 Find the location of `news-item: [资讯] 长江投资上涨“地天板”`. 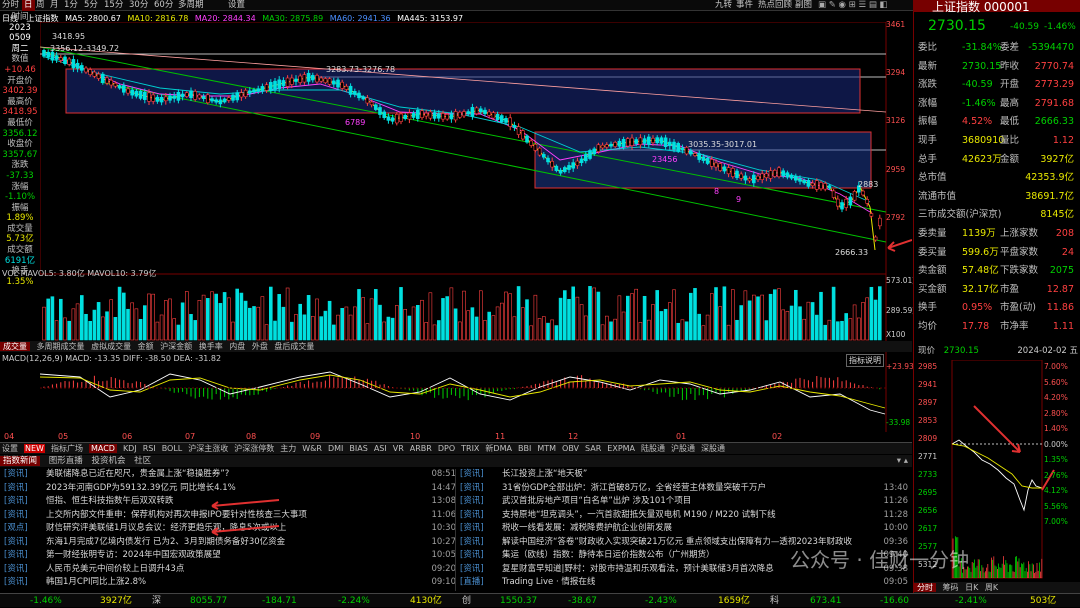

news-item: [资讯] 长江投资上涨“地天板” is located at coordinates (684, 474).